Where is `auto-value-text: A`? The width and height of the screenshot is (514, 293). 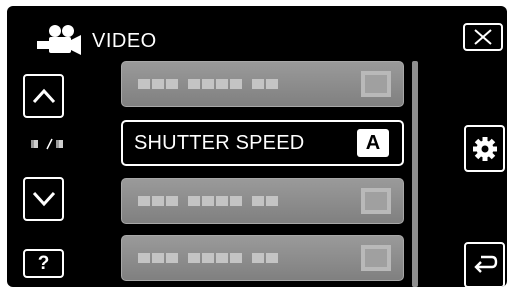 auto-value-text: A is located at coordinates (373, 143).